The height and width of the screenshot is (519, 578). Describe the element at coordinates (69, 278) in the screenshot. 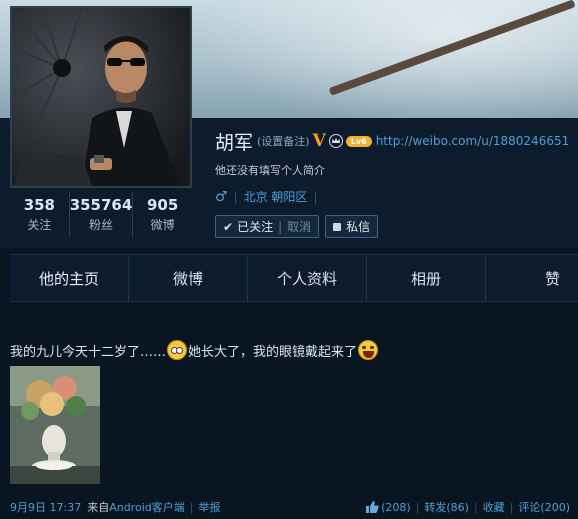

I see `tab-home: 他的主页` at that location.